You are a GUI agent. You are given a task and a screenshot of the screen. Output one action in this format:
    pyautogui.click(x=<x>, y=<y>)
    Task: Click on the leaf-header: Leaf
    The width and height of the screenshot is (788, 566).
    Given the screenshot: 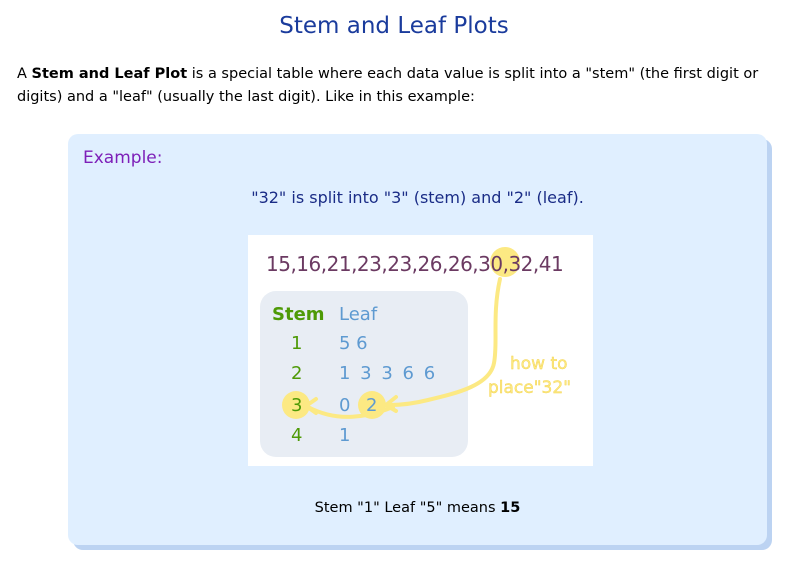 What is the action you would take?
    pyautogui.click(x=358, y=314)
    